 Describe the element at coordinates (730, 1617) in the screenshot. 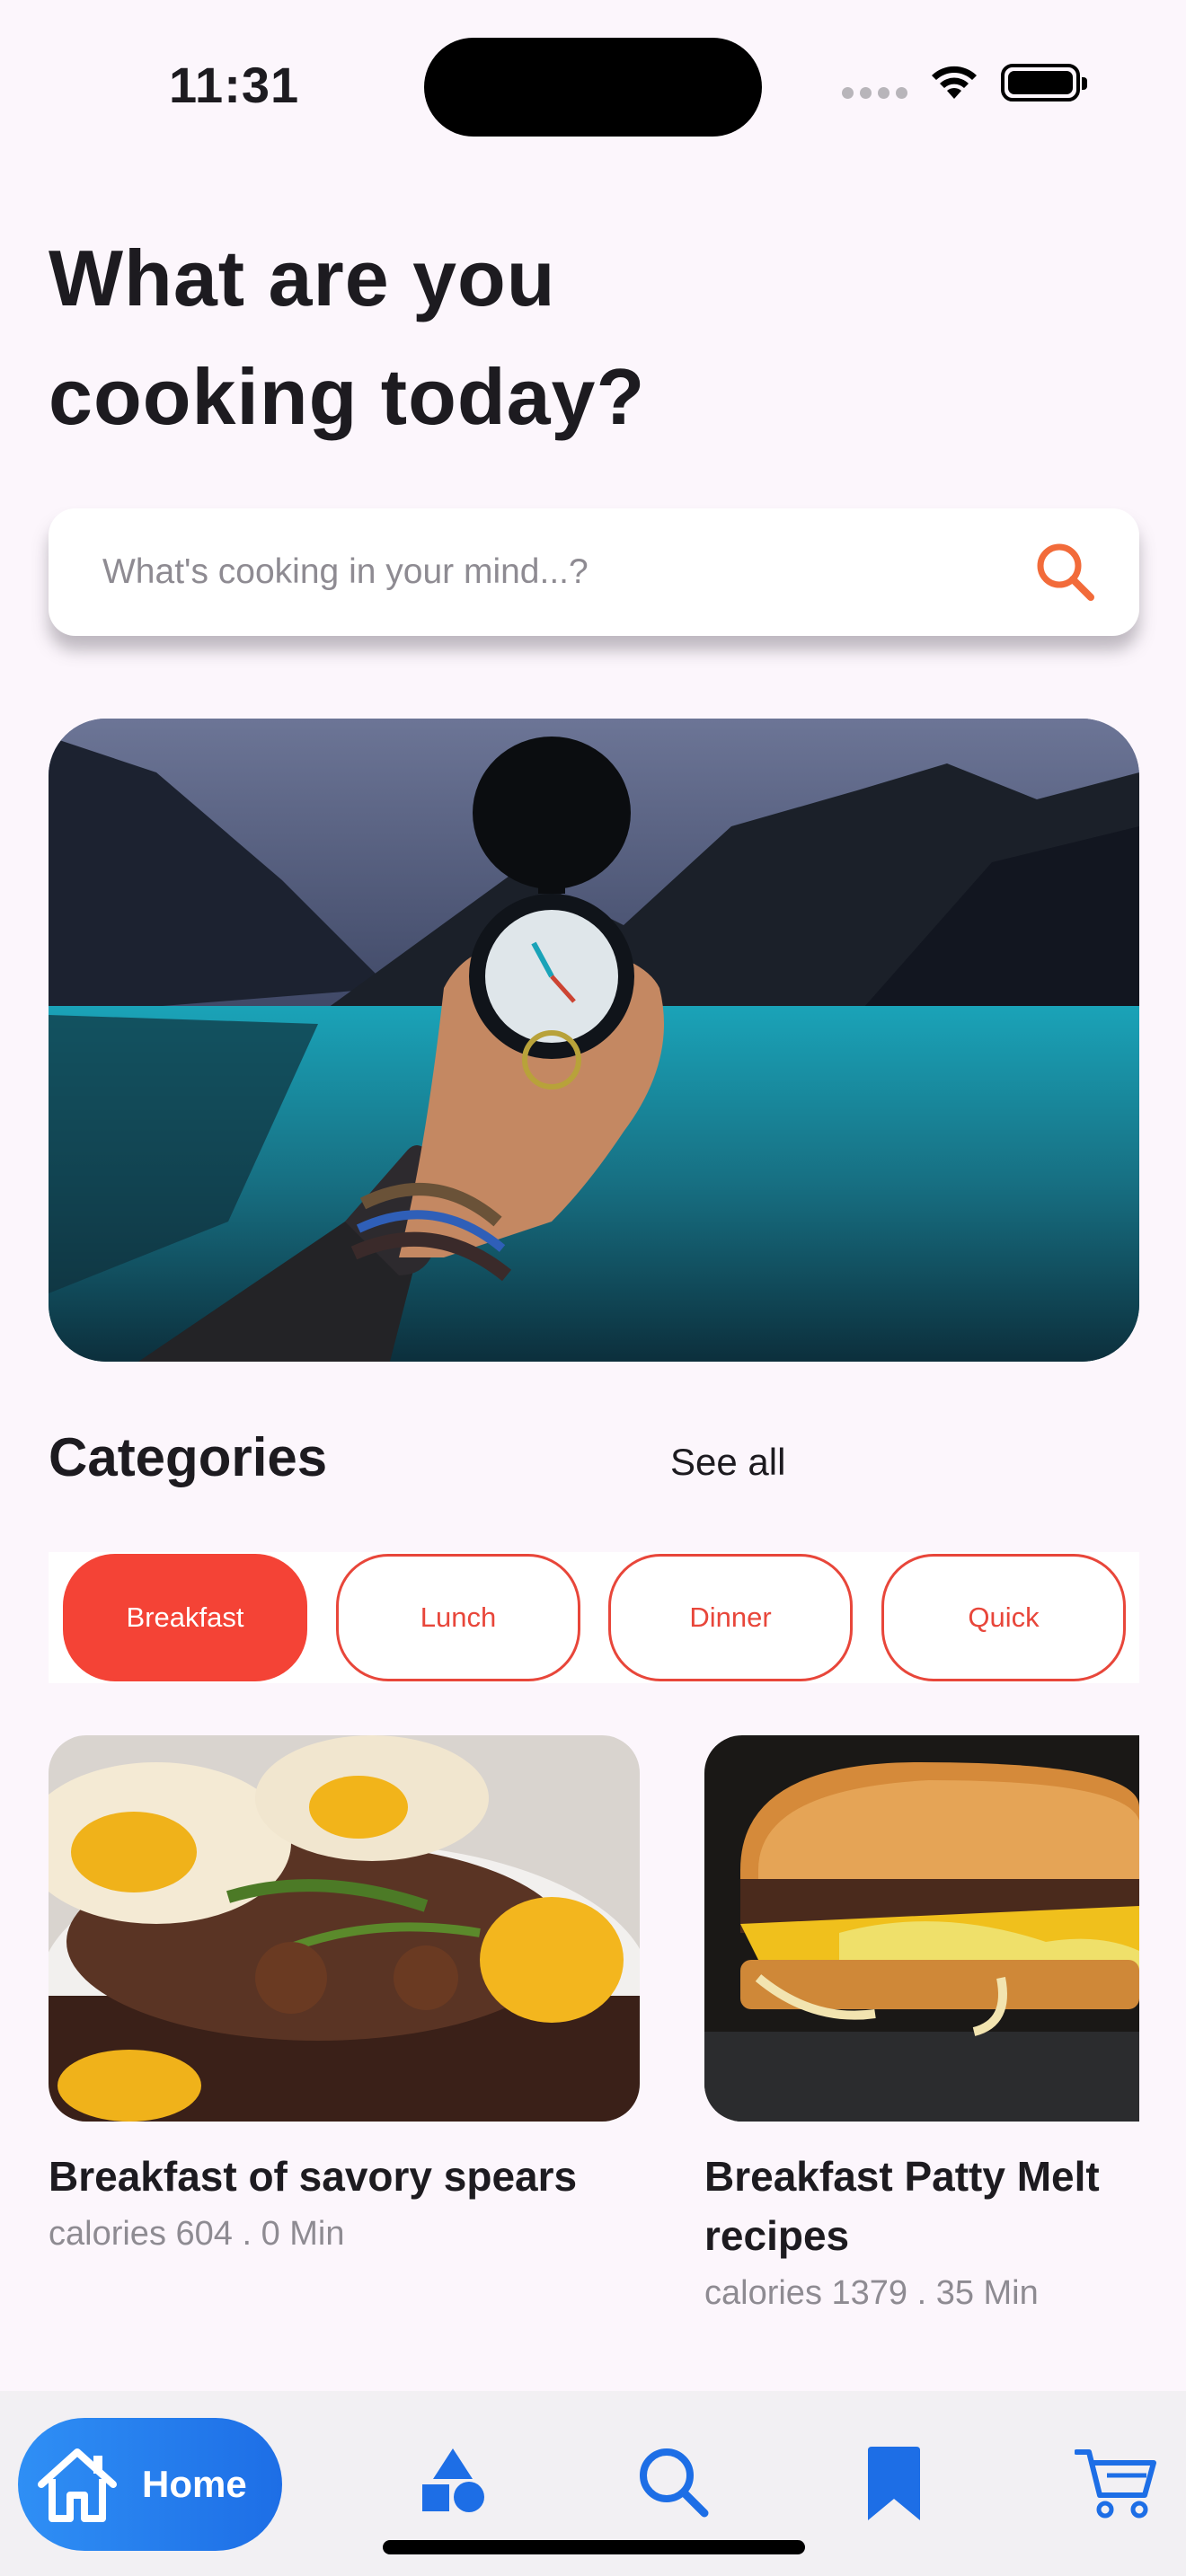

I see `chip-dinner: Dinner` at that location.